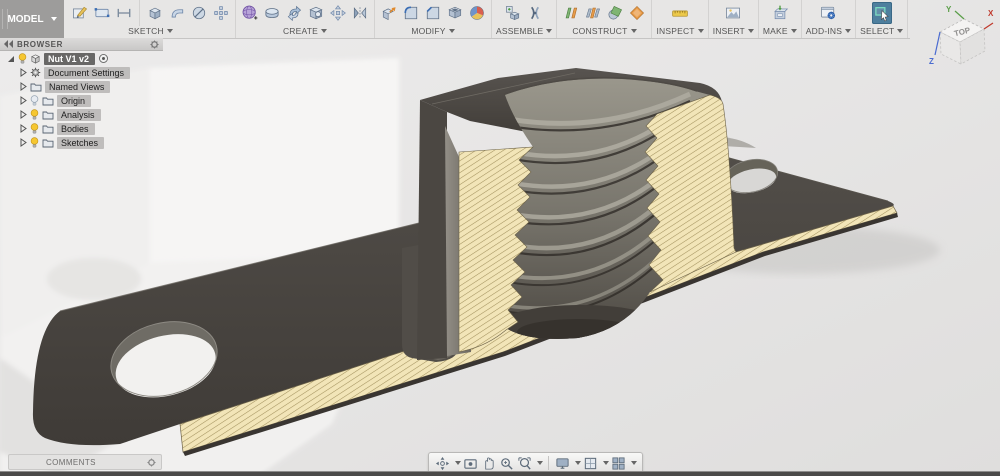 Image resolution: width=1000 pixels, height=476 pixels. Describe the element at coordinates (338, 13) in the screenshot. I see `pattern-icon` at that location.